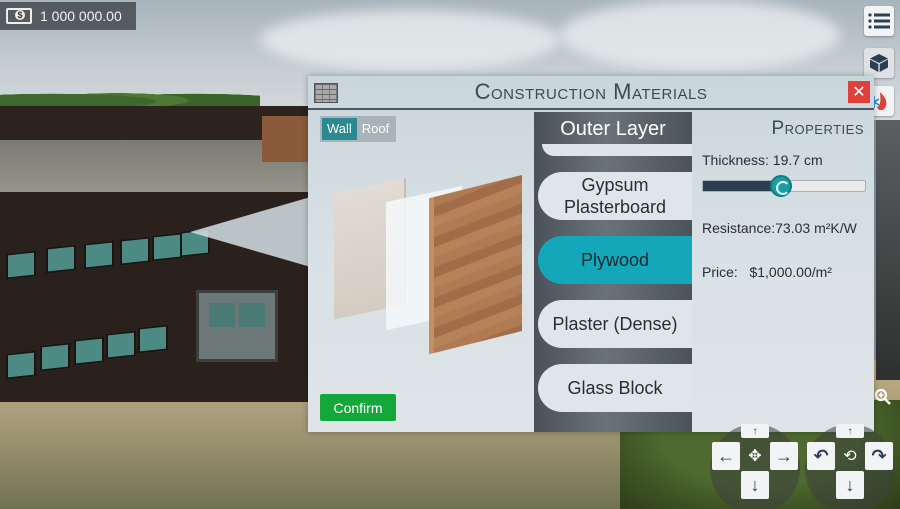  I want to click on material-label: Plaster (Dense), so click(615, 324).